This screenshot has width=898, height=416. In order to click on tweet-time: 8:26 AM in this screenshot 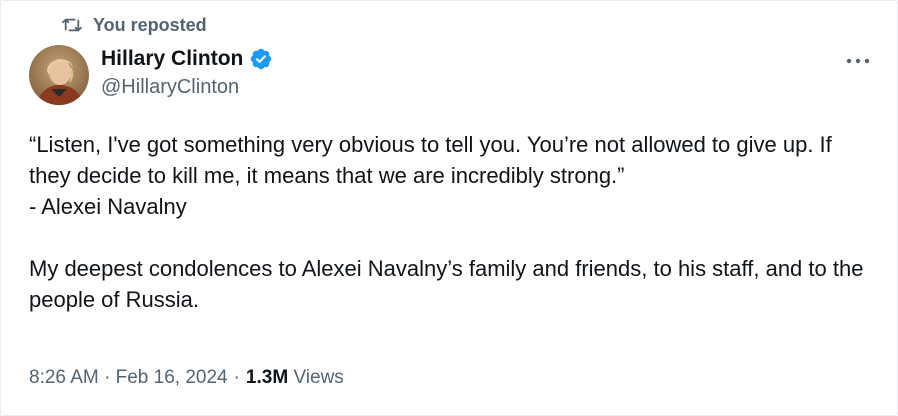, I will do `click(64, 377)`.